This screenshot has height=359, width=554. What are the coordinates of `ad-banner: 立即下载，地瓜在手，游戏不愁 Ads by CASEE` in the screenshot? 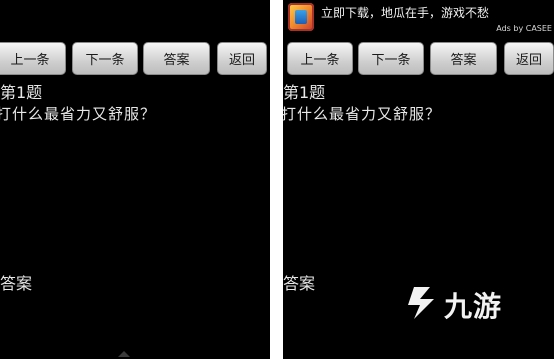 It's located at (418, 18).